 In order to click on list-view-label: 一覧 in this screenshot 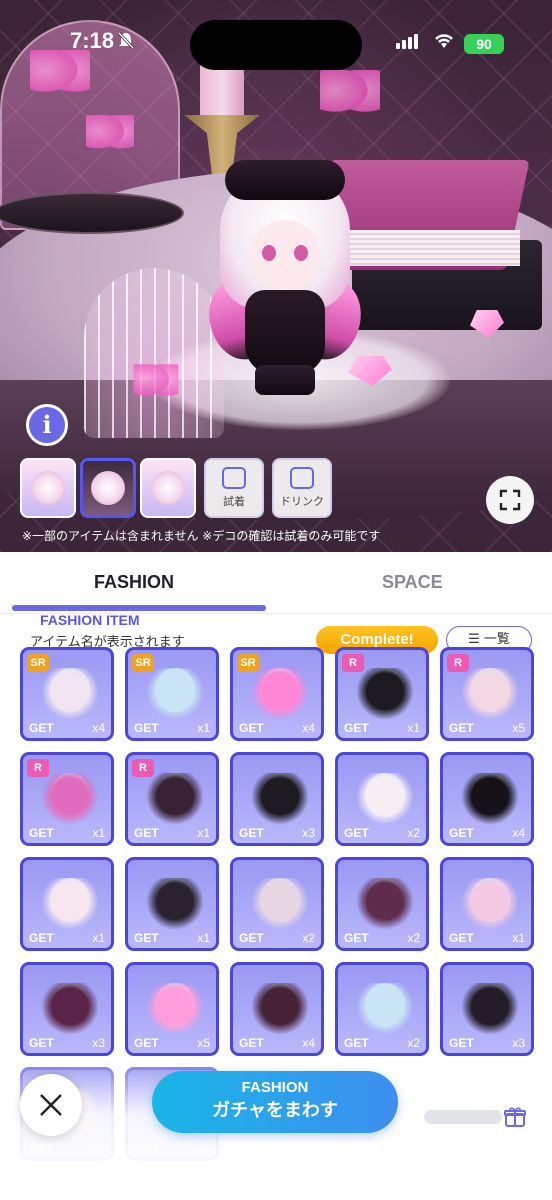, I will do `click(496, 639)`.